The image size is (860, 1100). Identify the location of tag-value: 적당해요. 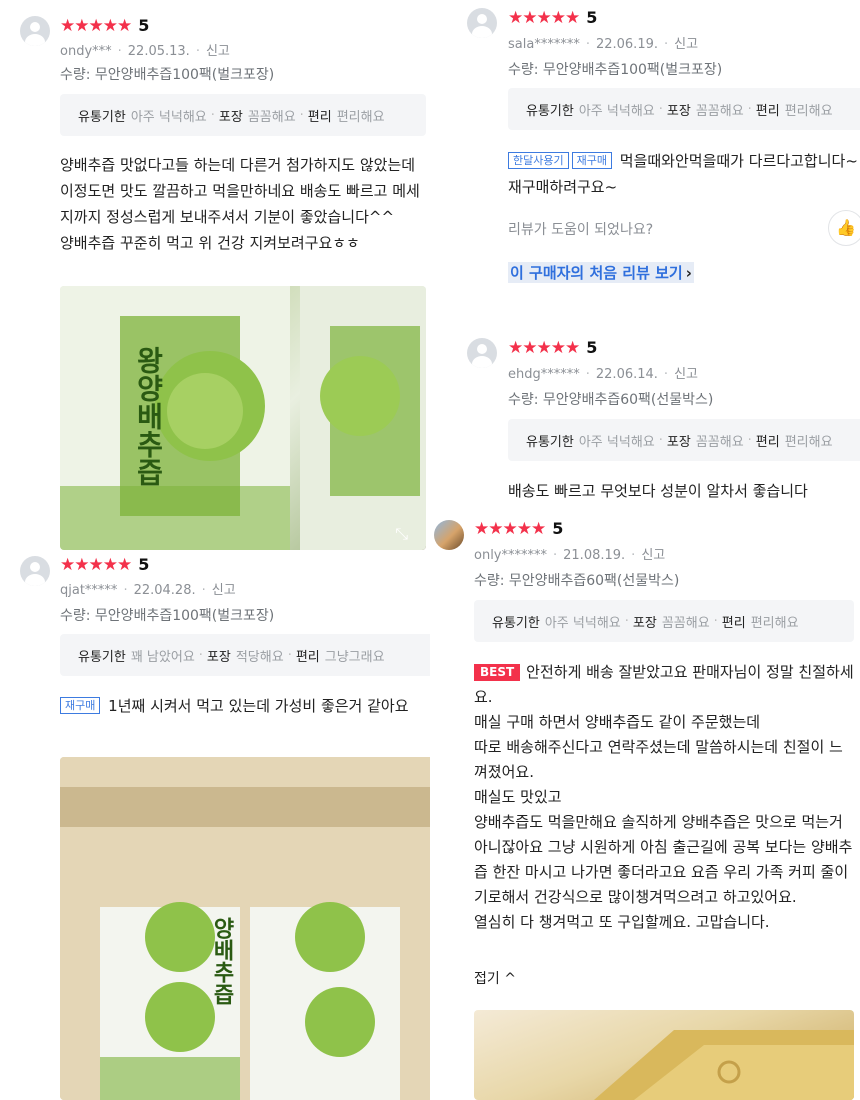
(259, 657).